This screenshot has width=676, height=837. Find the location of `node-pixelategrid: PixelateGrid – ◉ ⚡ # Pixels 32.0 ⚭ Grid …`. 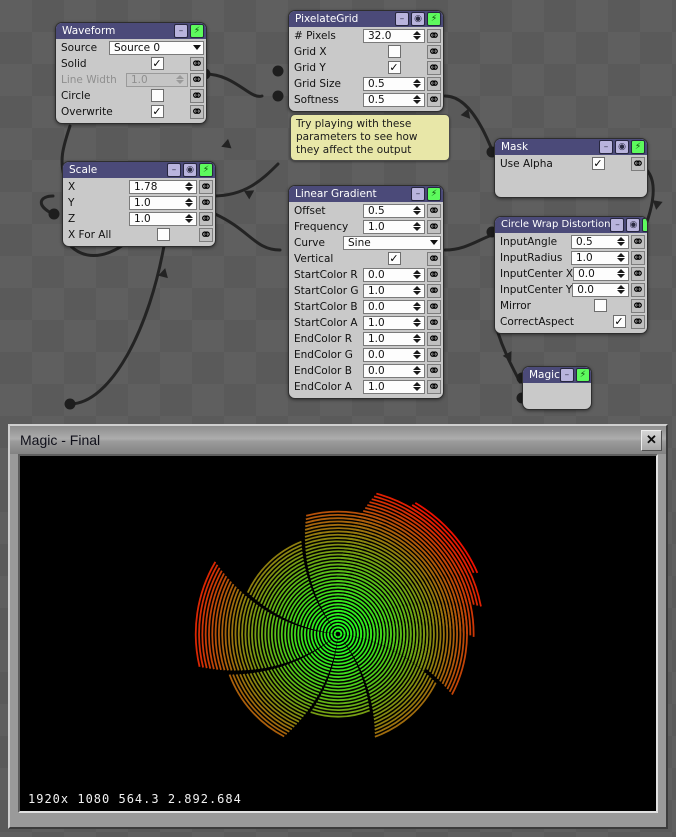

node-pixelategrid: PixelateGrid – ◉ ⚡ # Pixels 32.0 ⚭ Grid … is located at coordinates (366, 61).